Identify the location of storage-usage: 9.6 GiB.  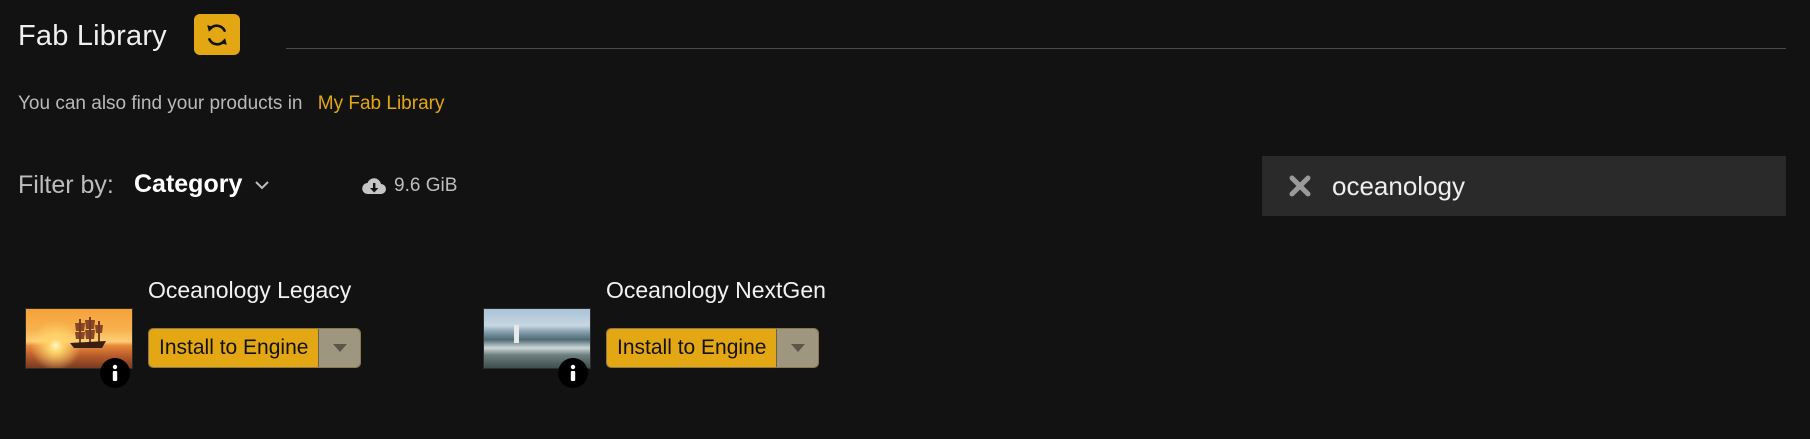
(409, 186).